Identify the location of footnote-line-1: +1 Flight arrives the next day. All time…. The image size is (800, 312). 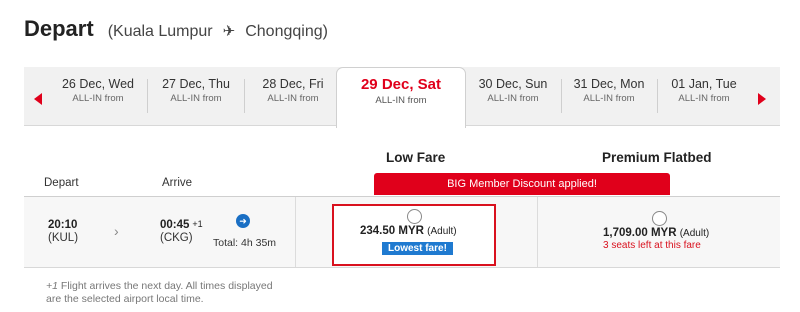
(159, 286).